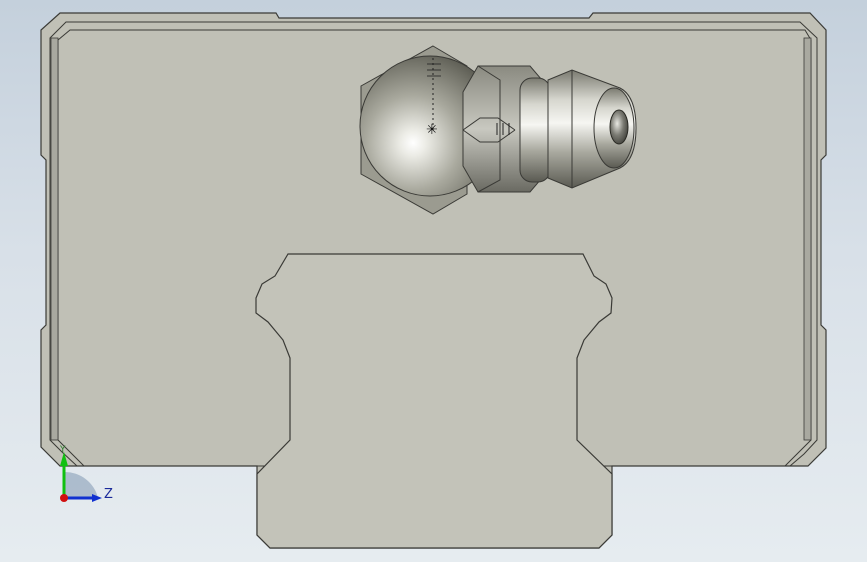 The width and height of the screenshot is (867, 562). Describe the element at coordinates (54, 239) in the screenshot. I see `left-band-strip` at that location.